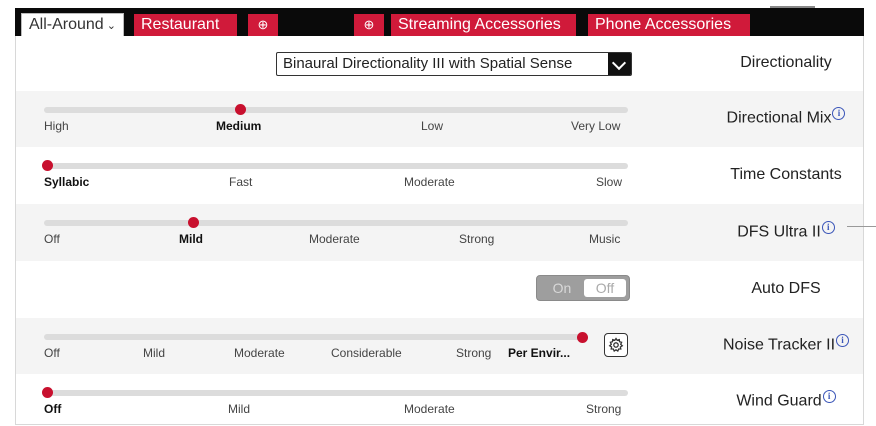 Image resolution: width=876 pixels, height=426 pixels. What do you see at coordinates (861, 226) in the screenshot?
I see `callout-line` at bounding box center [861, 226].